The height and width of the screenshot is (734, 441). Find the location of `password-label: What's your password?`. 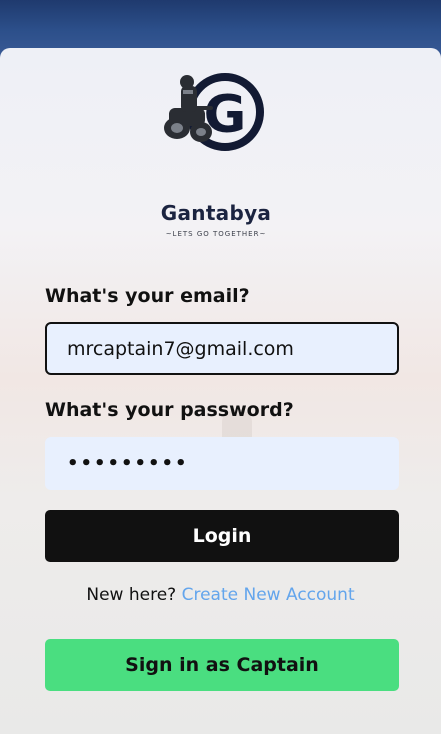

password-label: What's your password? is located at coordinates (169, 410).